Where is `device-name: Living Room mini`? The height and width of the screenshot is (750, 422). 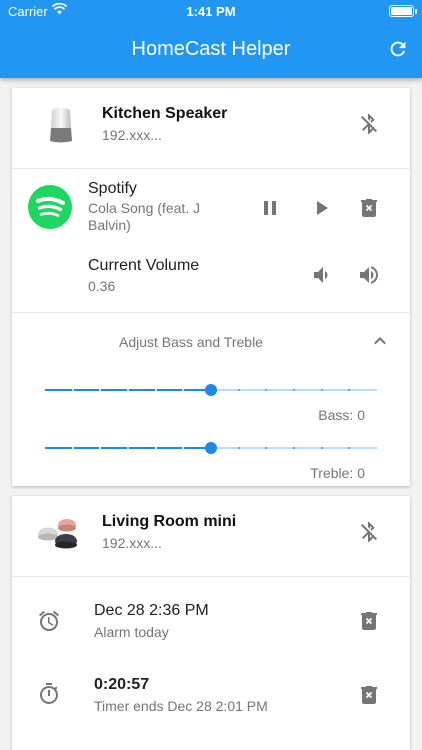
device-name: Living Room mini is located at coordinates (169, 521).